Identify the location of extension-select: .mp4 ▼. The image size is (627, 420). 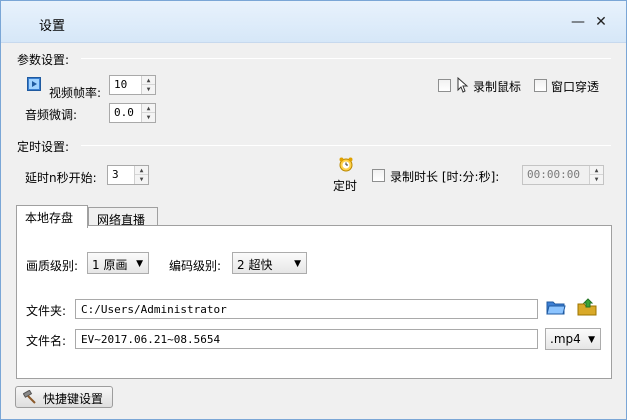
(573, 339).